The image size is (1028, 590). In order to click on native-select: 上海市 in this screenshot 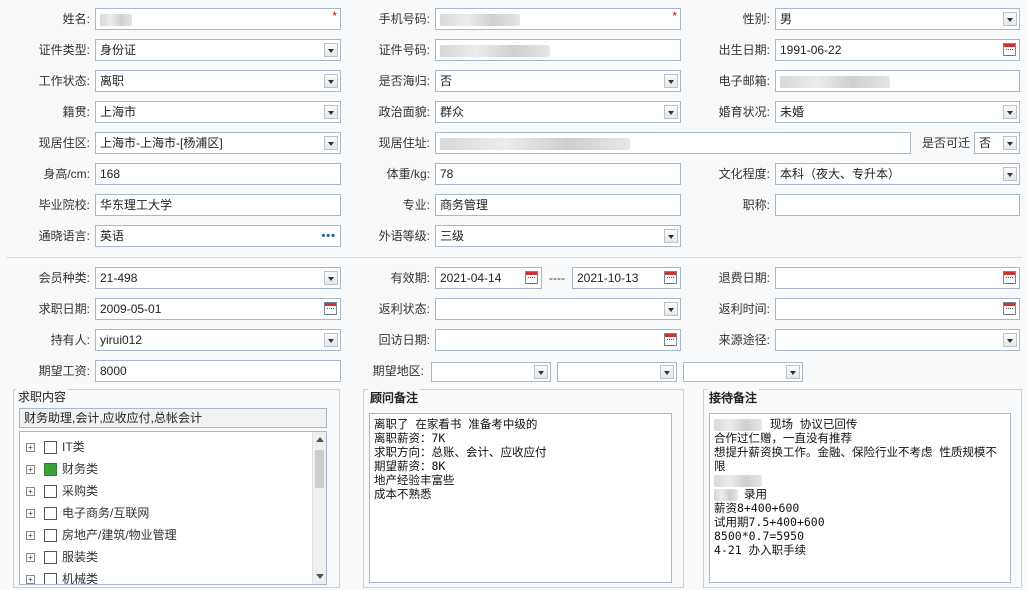, I will do `click(218, 112)`.